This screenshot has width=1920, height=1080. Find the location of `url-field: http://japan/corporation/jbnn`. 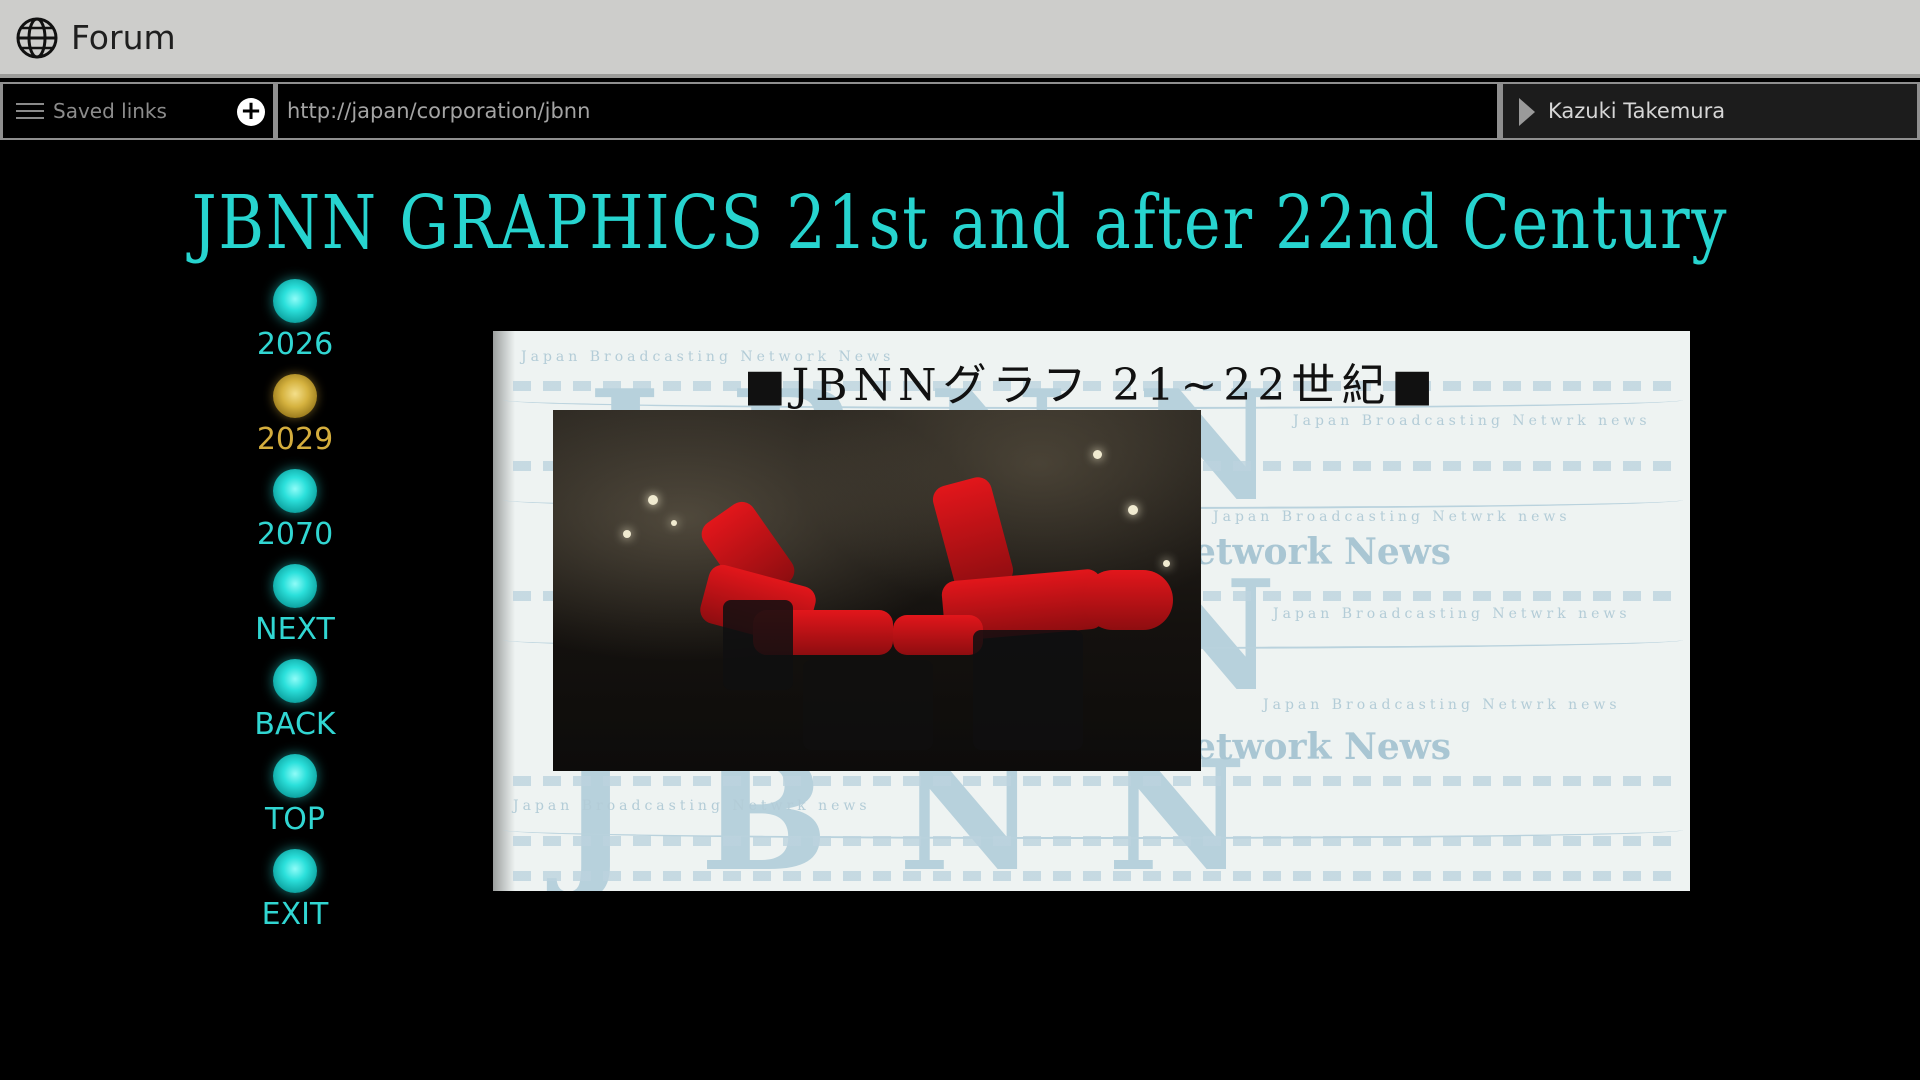

url-field: http://japan/corporation/jbnn is located at coordinates (887, 111).